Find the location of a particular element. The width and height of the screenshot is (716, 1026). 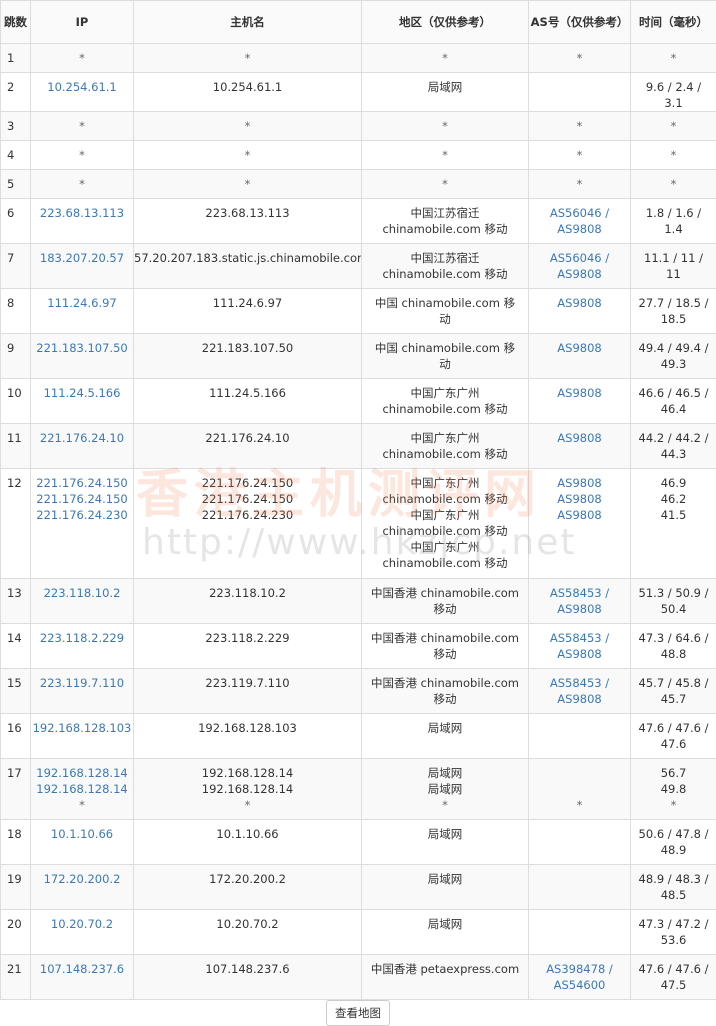

as-cell is located at coordinates (580, 932).